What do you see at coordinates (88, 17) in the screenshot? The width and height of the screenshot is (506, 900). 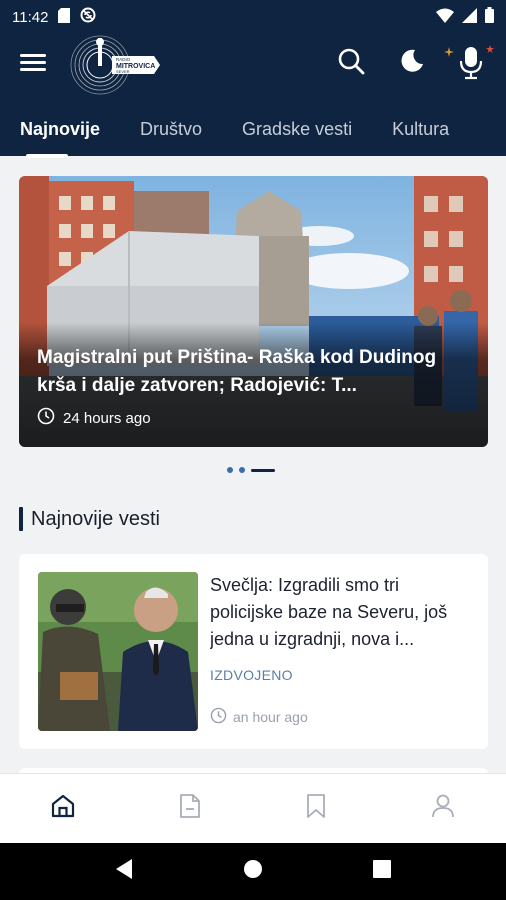 I see `no-sync-icon` at bounding box center [88, 17].